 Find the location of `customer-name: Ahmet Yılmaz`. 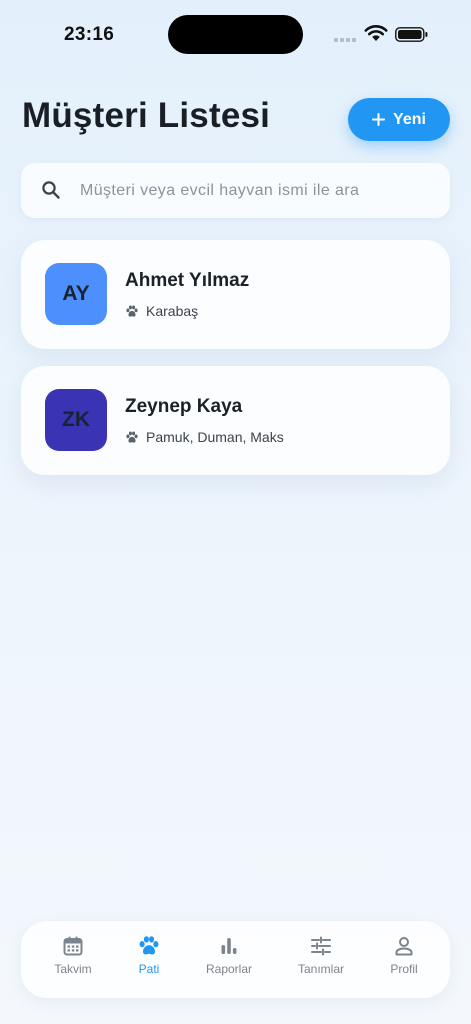

customer-name: Ahmet Yılmaz is located at coordinates (187, 280).